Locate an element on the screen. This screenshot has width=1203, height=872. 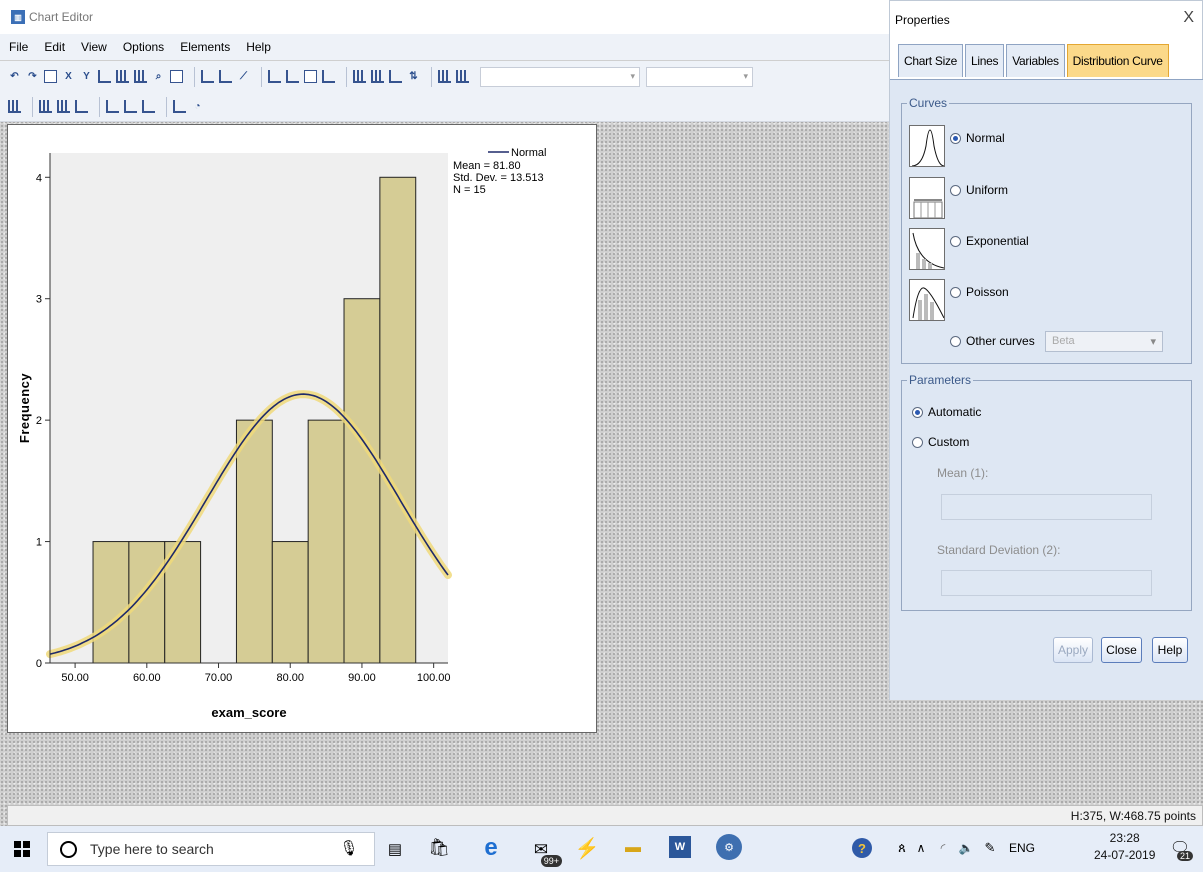
poisson-radio is located at coordinates (955, 292).